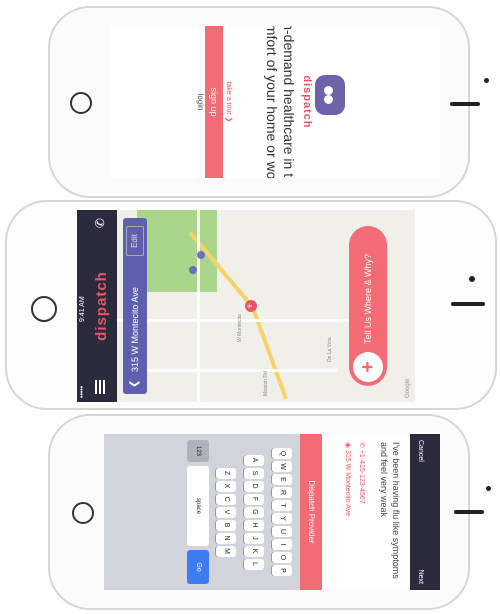 This screenshot has width=500, height=614. Describe the element at coordinates (254, 499) in the screenshot. I see `key-f: F` at that location.